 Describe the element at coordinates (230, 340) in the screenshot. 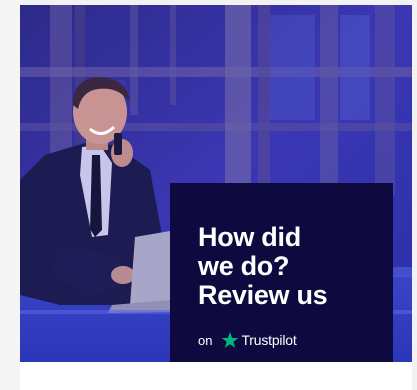

I see `trustpilot-star-icon` at that location.